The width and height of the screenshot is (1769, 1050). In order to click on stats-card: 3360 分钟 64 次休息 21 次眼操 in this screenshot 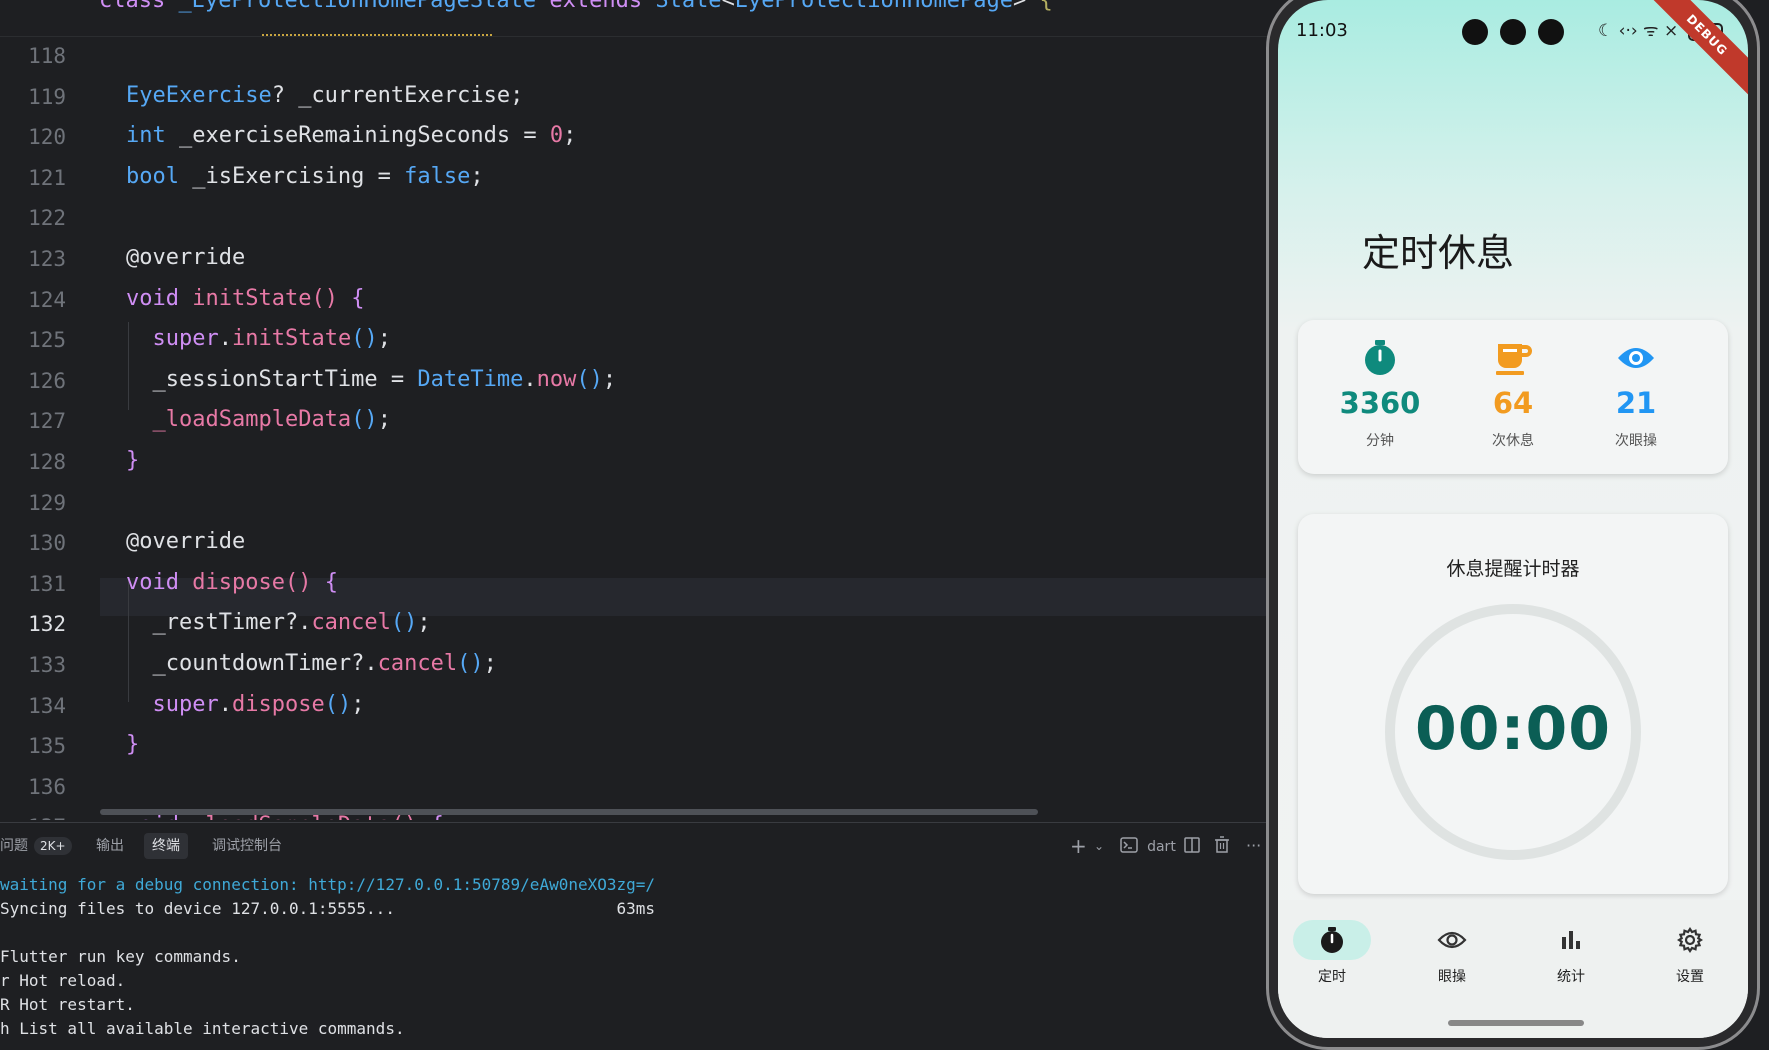, I will do `click(1513, 397)`.